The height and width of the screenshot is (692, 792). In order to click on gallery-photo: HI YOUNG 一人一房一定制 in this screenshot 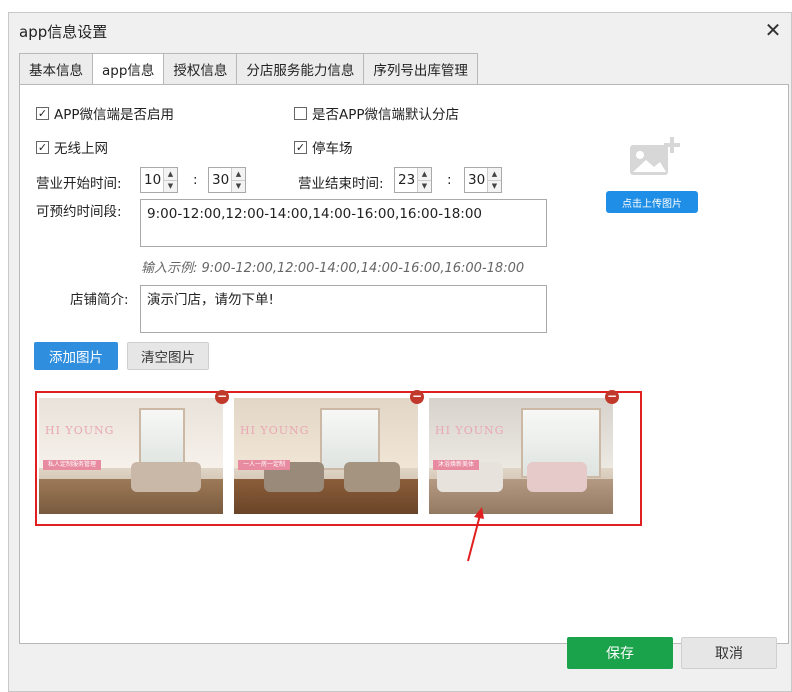, I will do `click(326, 456)`.